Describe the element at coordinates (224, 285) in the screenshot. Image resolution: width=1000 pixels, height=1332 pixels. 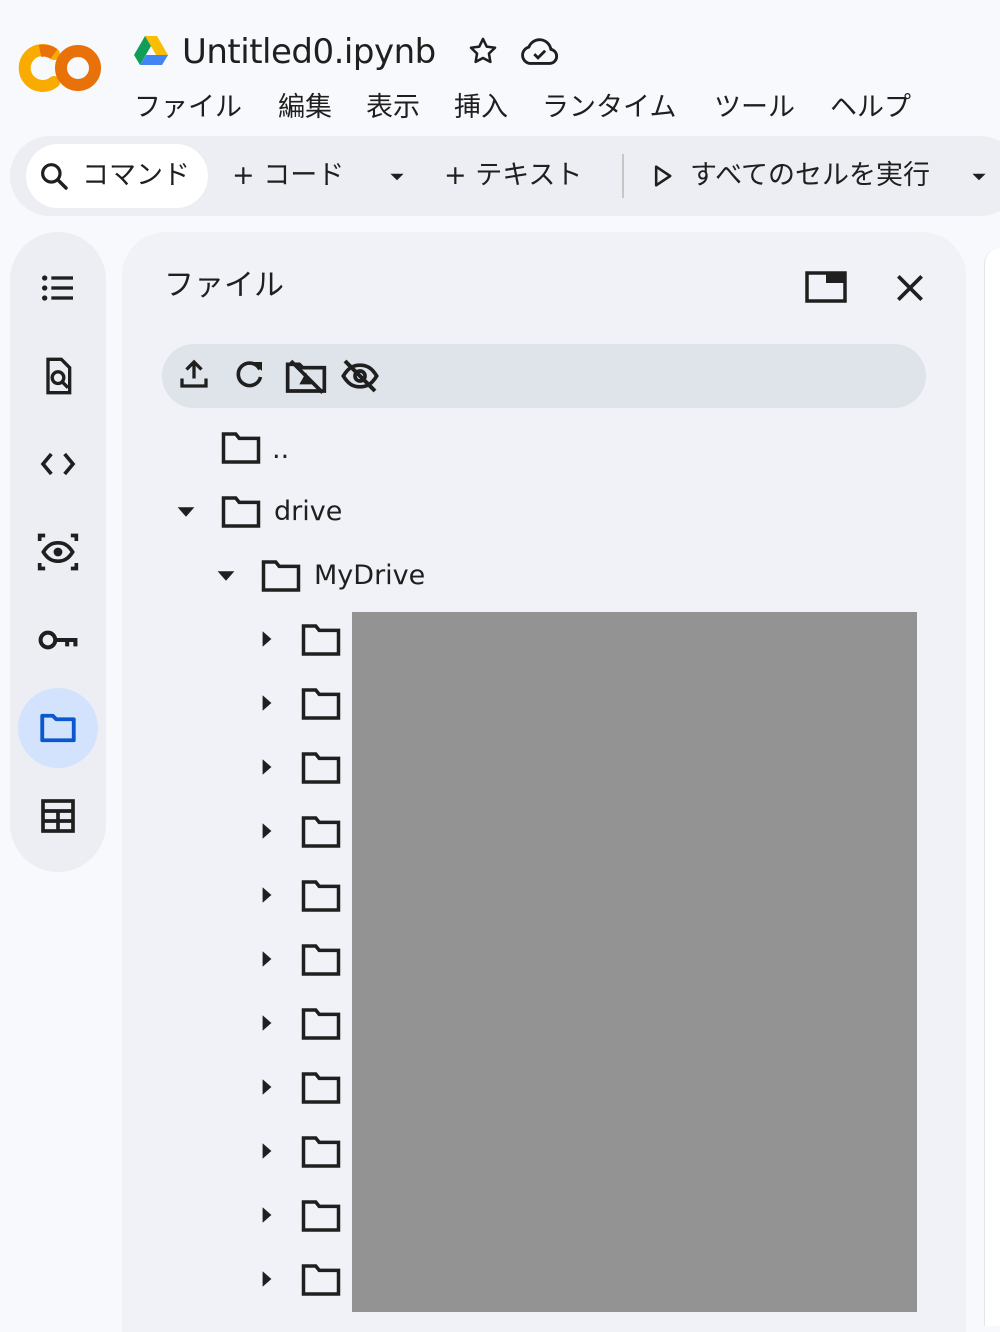
I see `files-panel-title: ファイル` at that location.